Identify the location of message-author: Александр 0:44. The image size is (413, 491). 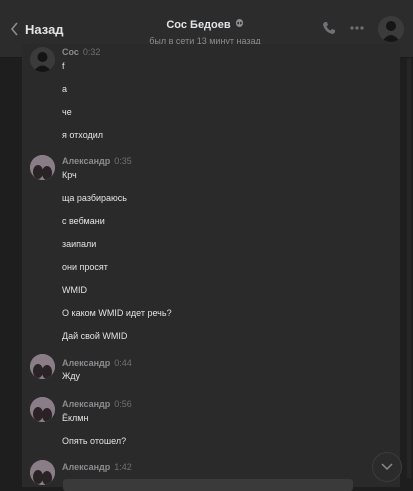
(97, 363).